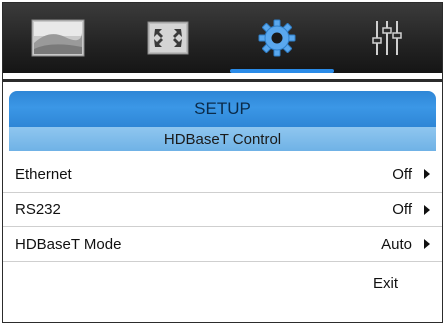  I want to click on menu-item-label: Ethernet, so click(43, 174).